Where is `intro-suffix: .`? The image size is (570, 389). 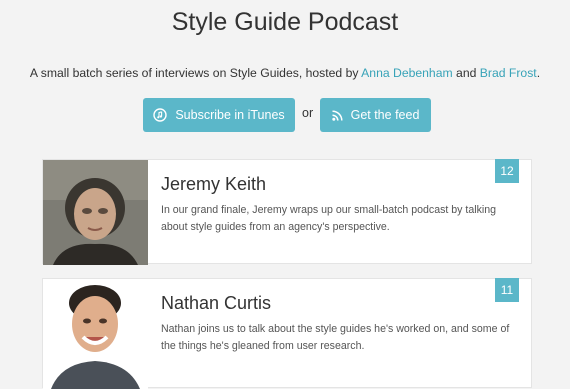
intro-suffix: . is located at coordinates (538, 73).